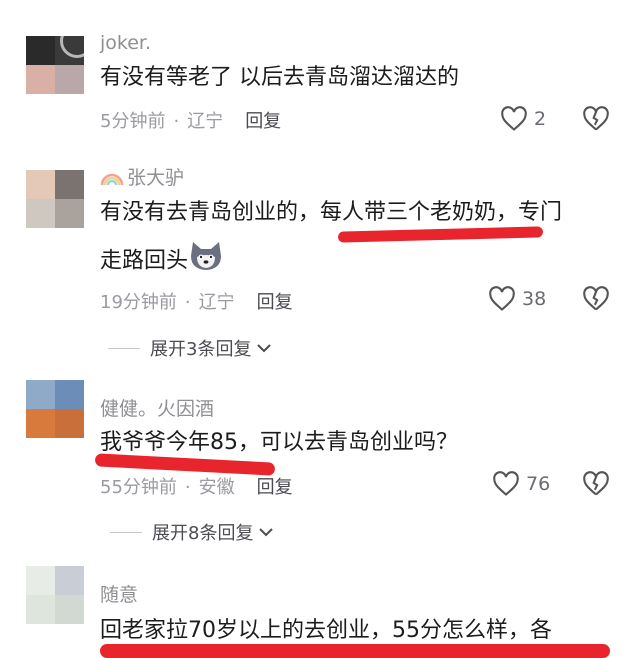 The height and width of the screenshot is (658, 640). Describe the element at coordinates (156, 178) in the screenshot. I see `username: 张大驴` at that location.